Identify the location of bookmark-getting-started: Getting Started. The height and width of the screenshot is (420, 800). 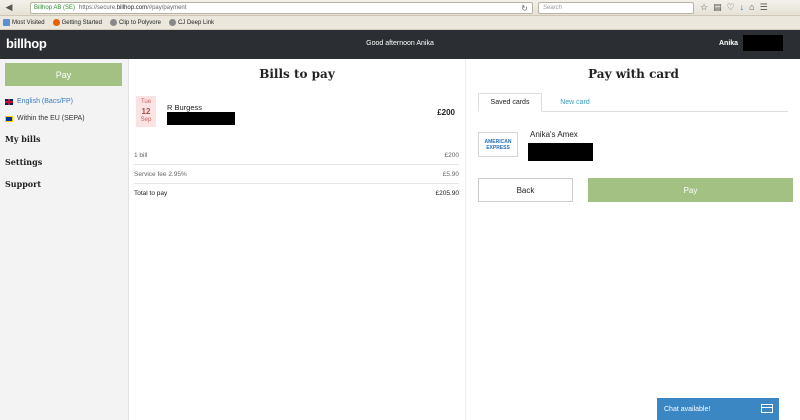
(77, 22).